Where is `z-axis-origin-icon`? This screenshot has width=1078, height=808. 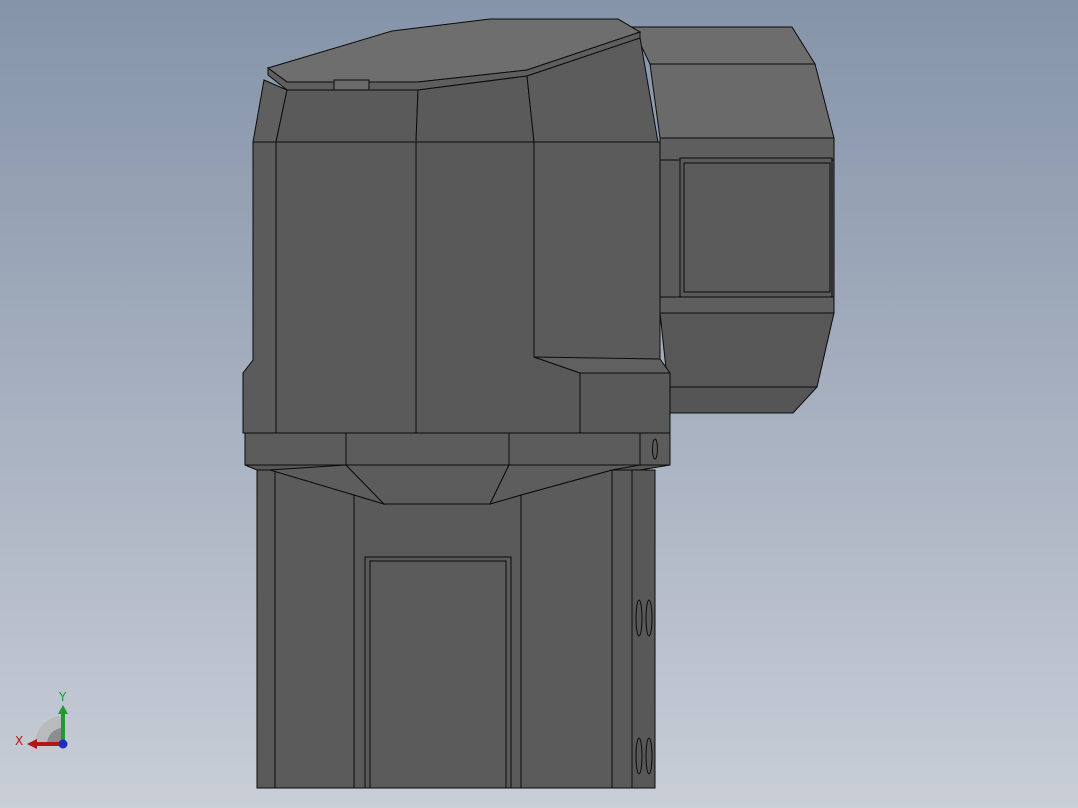 z-axis-origin-icon is located at coordinates (63, 744).